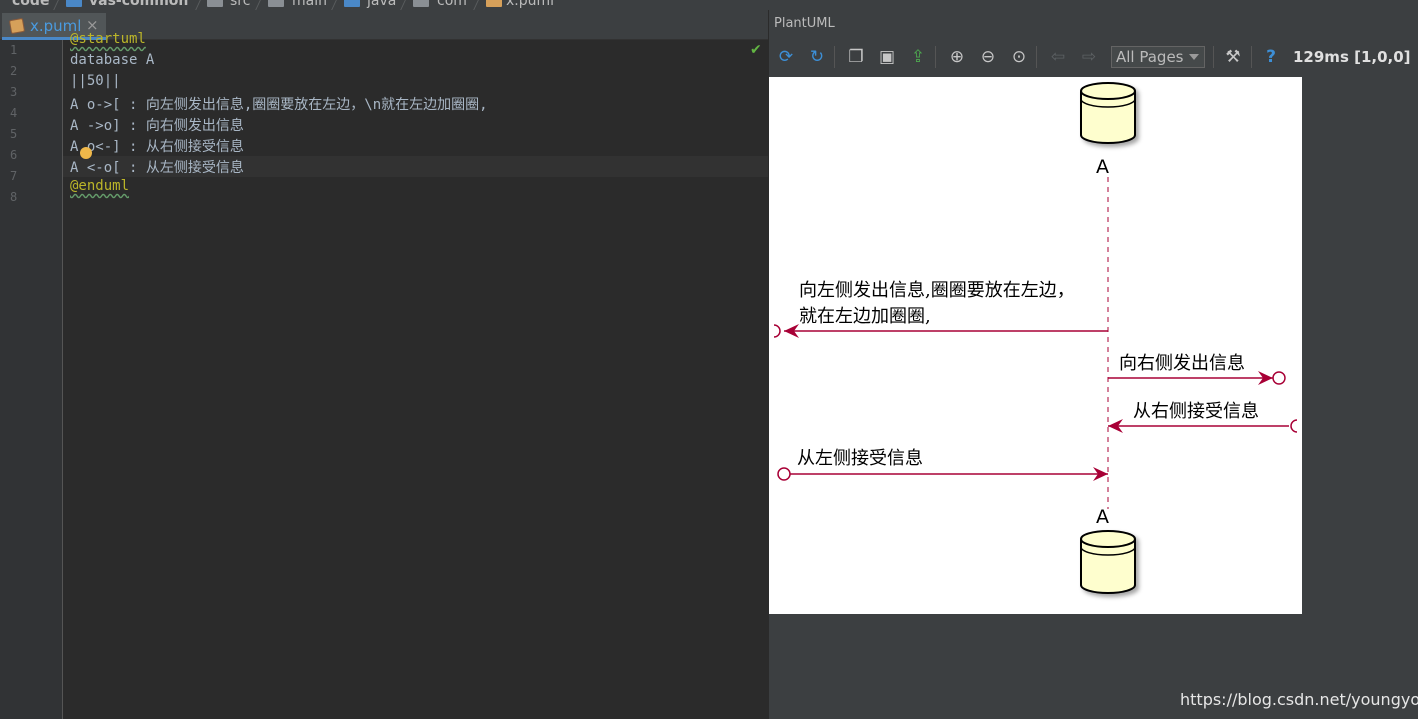  Describe the element at coordinates (1271, 57) in the screenshot. I see `help-icon: ?` at that location.